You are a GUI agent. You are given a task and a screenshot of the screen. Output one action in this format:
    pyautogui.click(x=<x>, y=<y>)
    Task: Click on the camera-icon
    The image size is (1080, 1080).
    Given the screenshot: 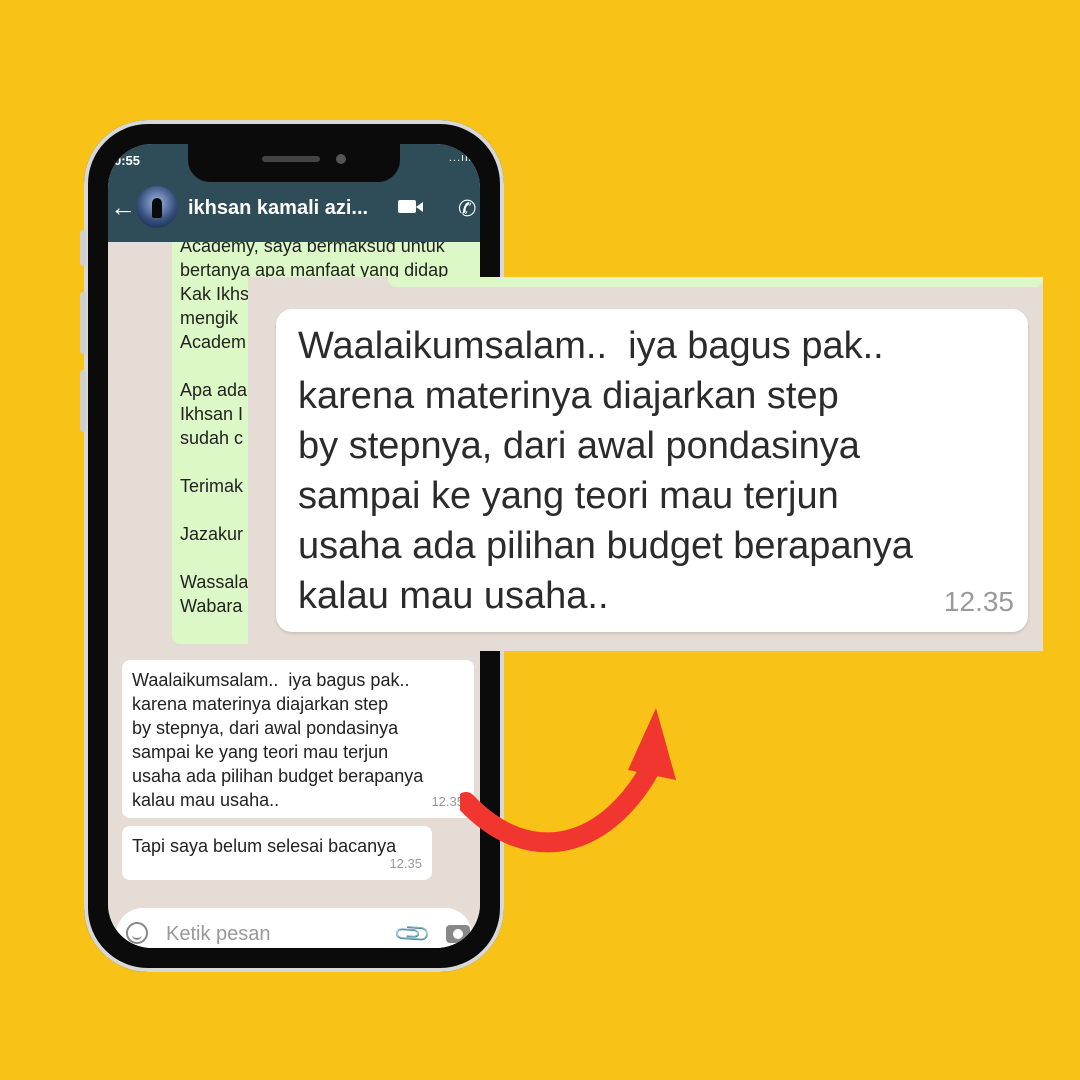 What is the action you would take?
    pyautogui.click(x=458, y=934)
    